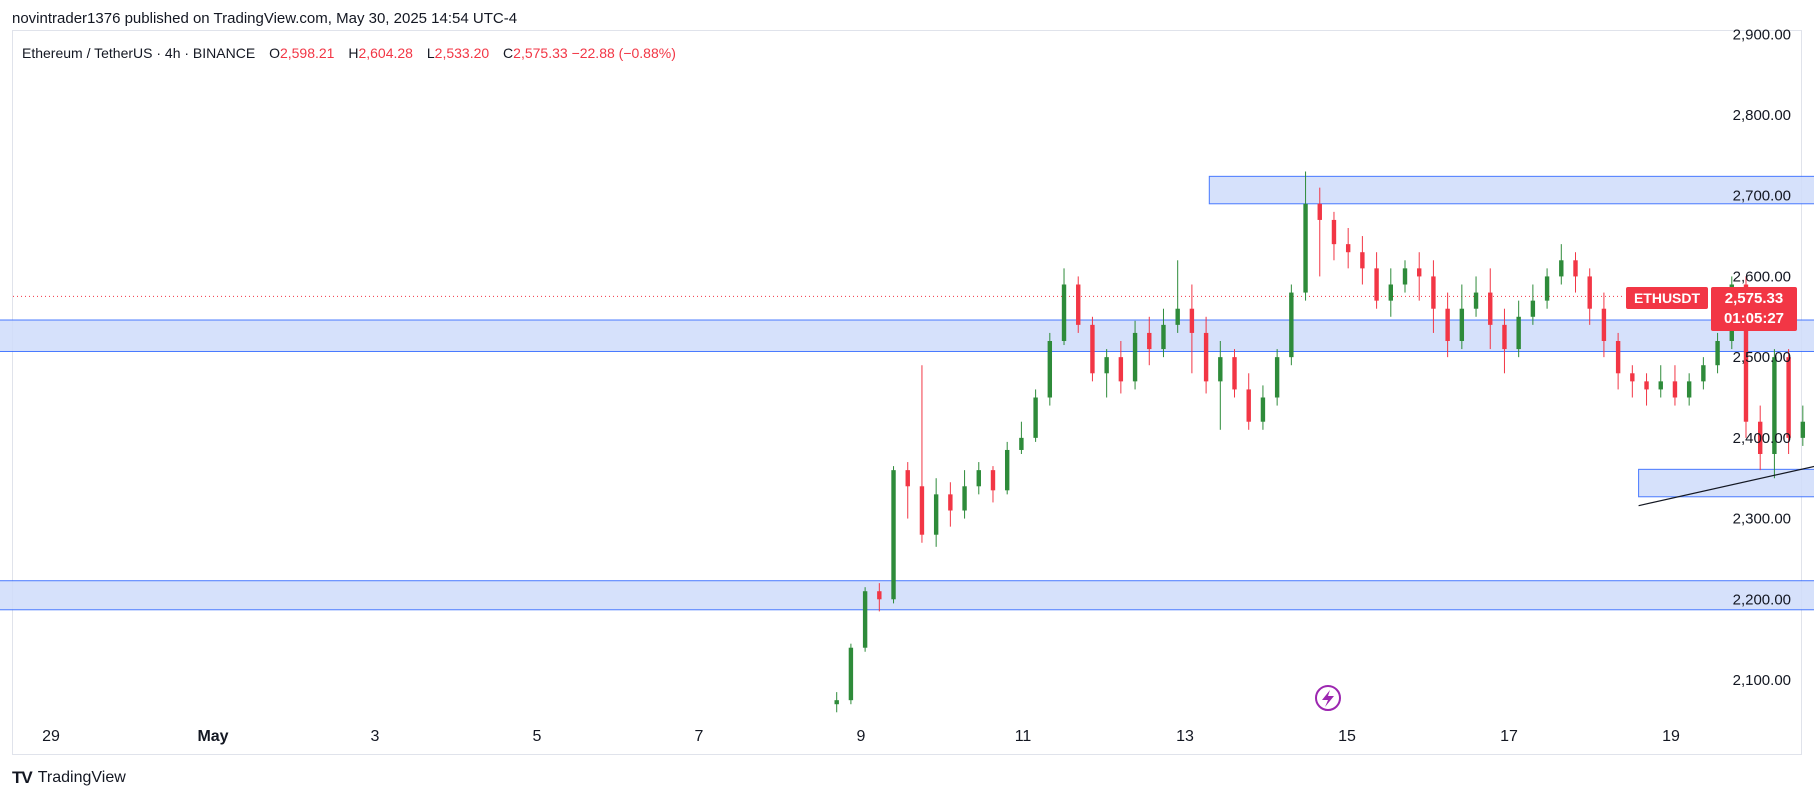 The width and height of the screenshot is (1814, 799). I want to click on legend-h-label: H, so click(353, 53).